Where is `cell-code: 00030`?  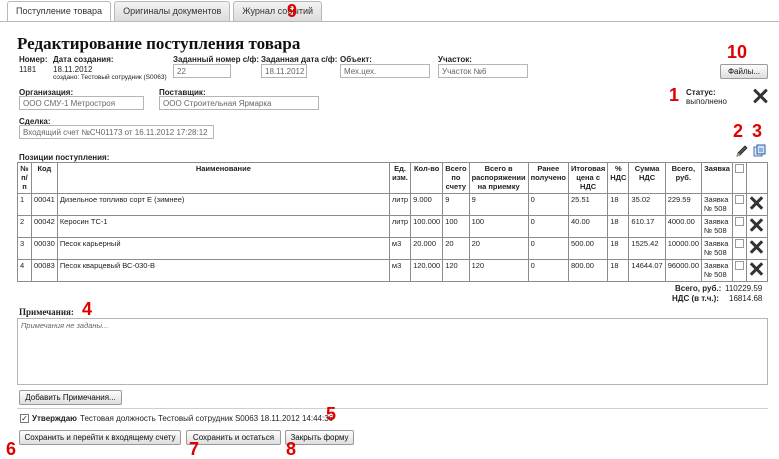
cell-code: 00030 is located at coordinates (44, 248).